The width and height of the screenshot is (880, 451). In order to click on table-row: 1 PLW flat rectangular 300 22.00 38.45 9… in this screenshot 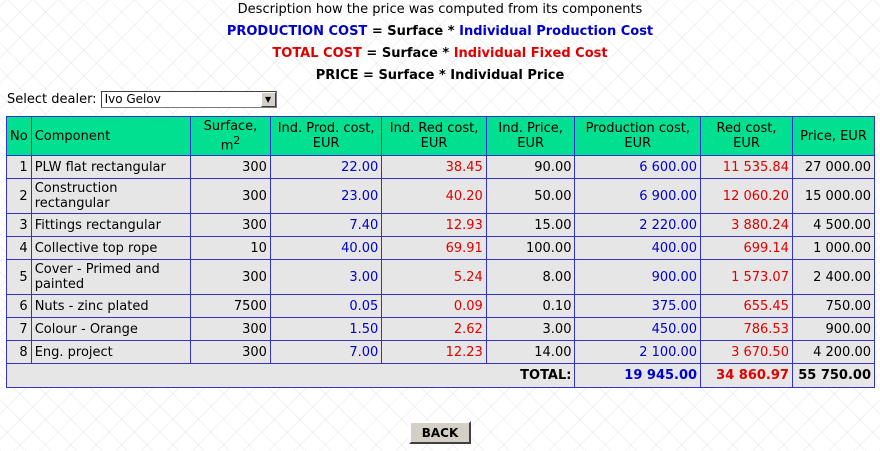, I will do `click(441, 167)`.